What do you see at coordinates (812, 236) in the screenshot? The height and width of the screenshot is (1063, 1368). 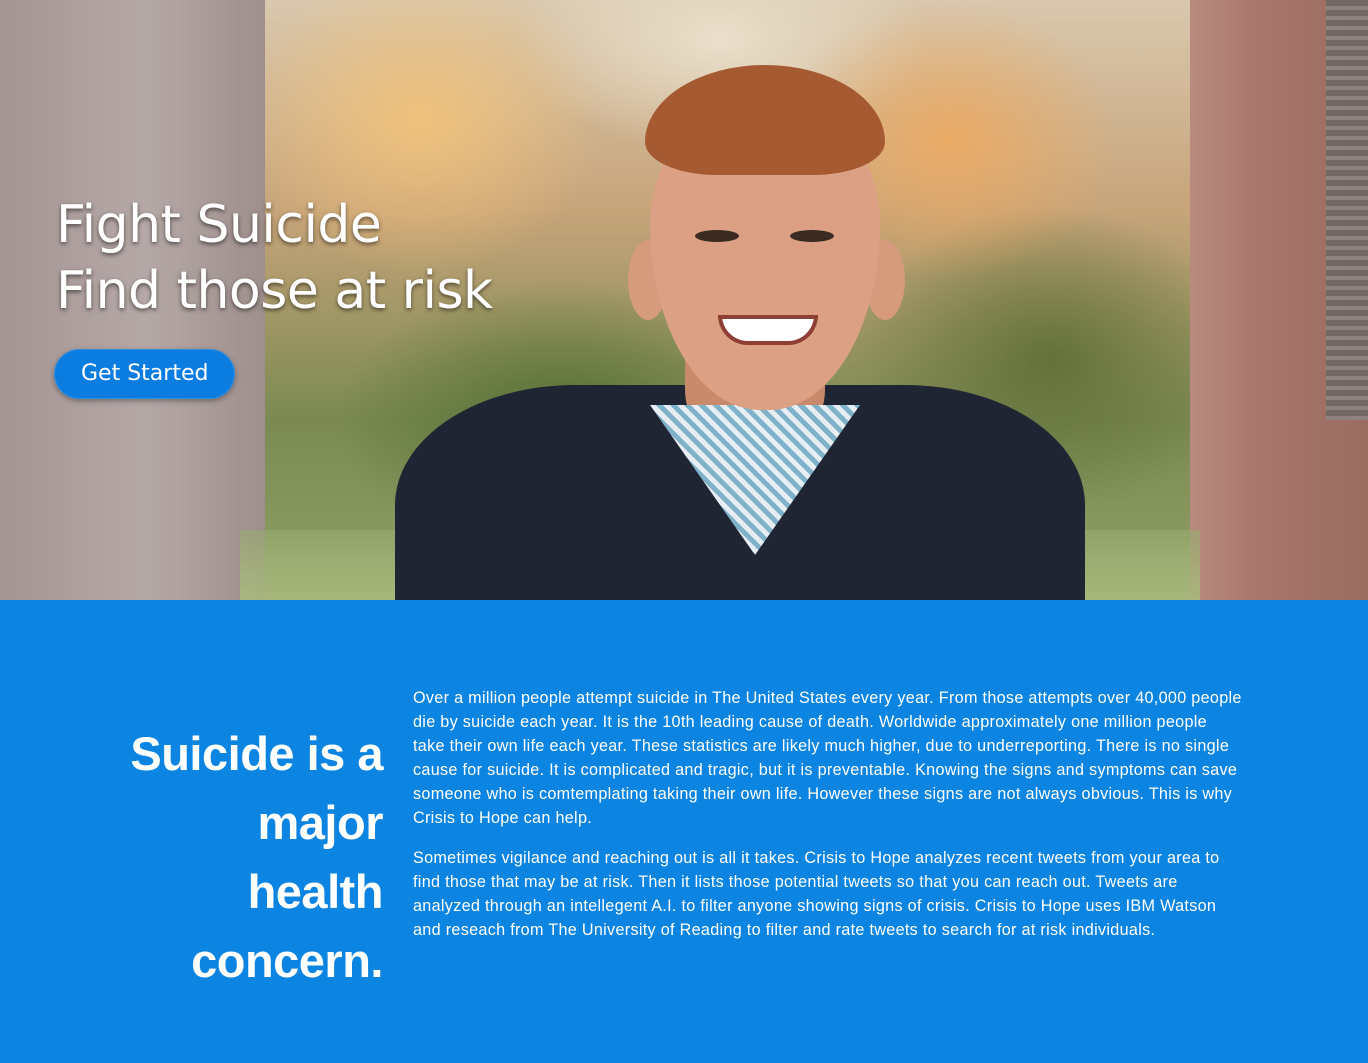 I see `person-eye-right` at bounding box center [812, 236].